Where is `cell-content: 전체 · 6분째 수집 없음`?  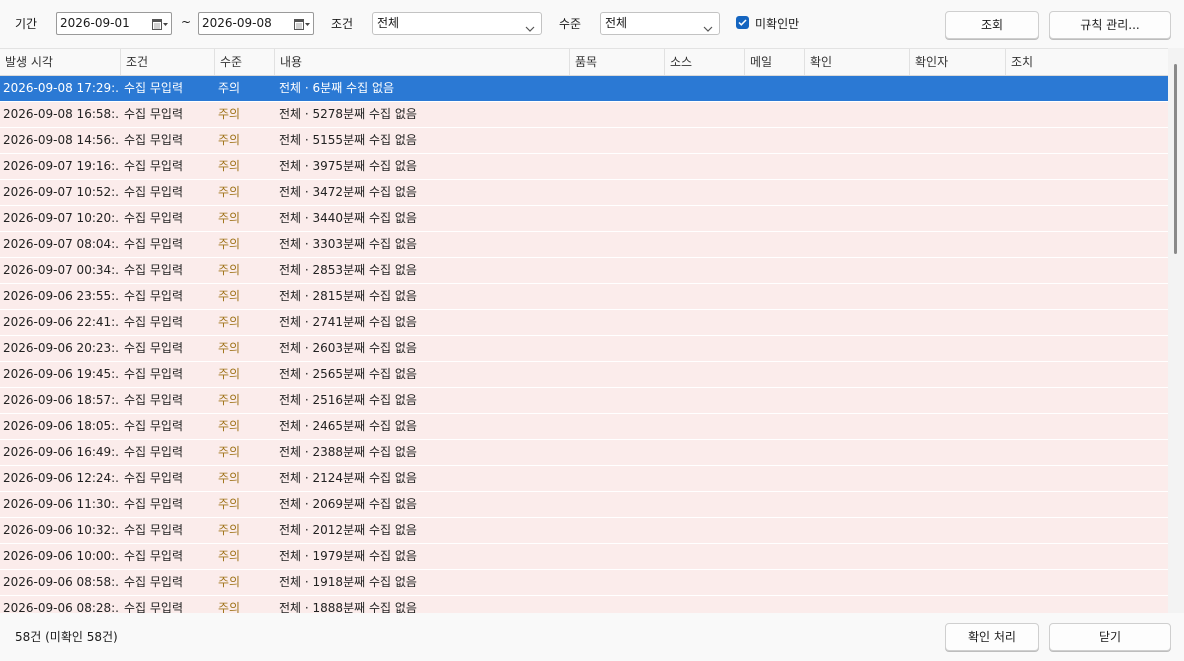 cell-content: 전체 · 6분째 수집 없음 is located at coordinates (337, 88).